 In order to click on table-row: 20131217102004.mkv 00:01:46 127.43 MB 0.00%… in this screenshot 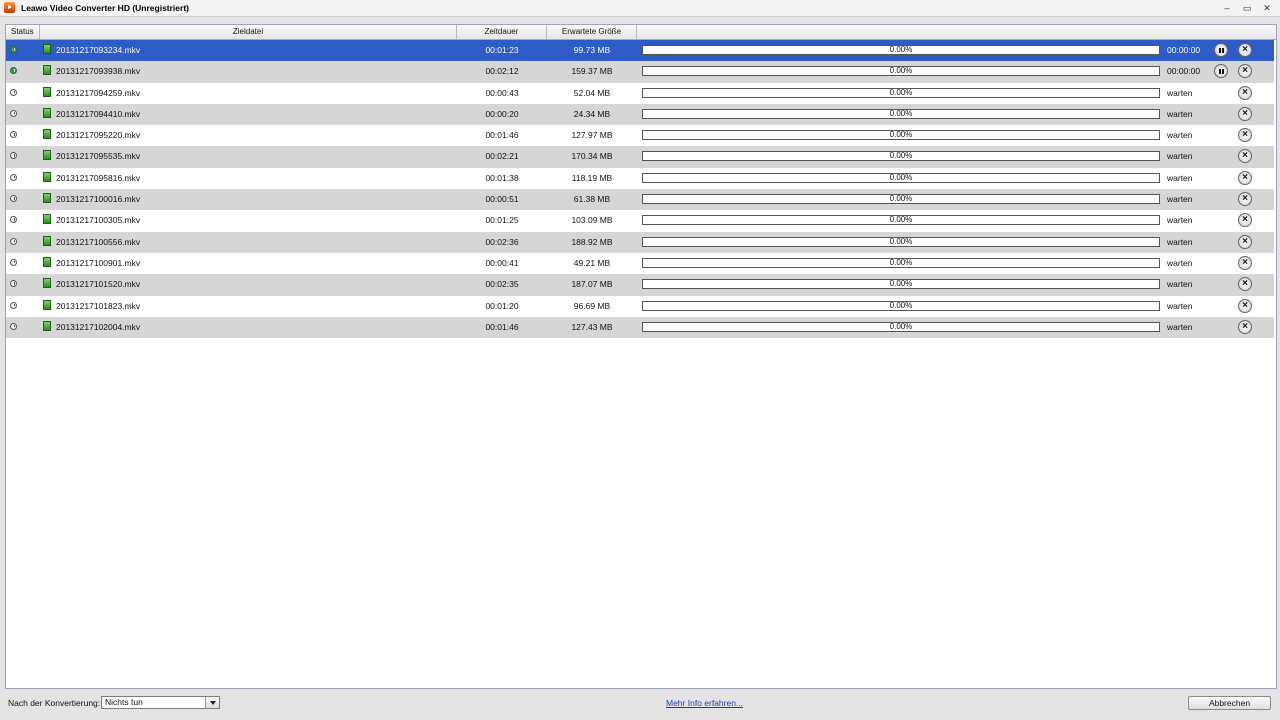, I will do `click(640, 327)`.